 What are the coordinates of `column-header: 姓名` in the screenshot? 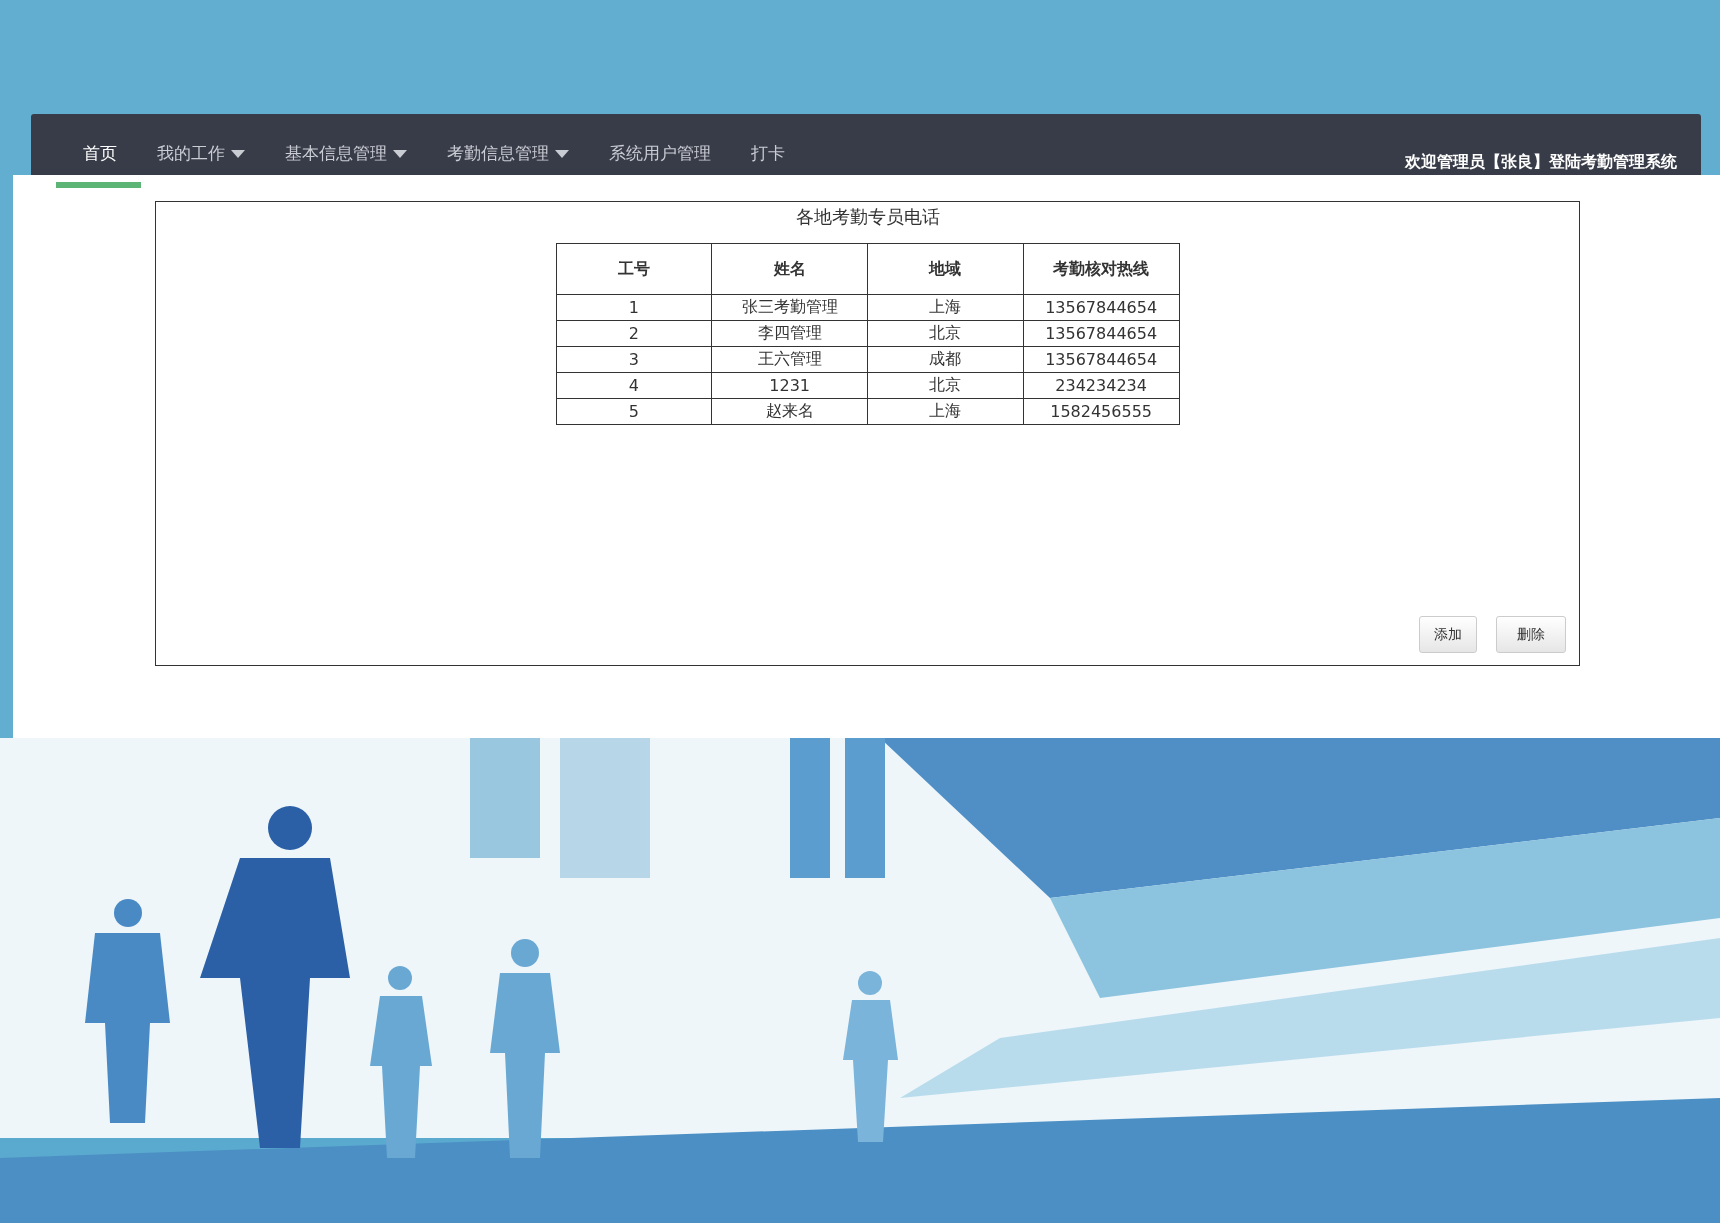 It's located at (789, 269).